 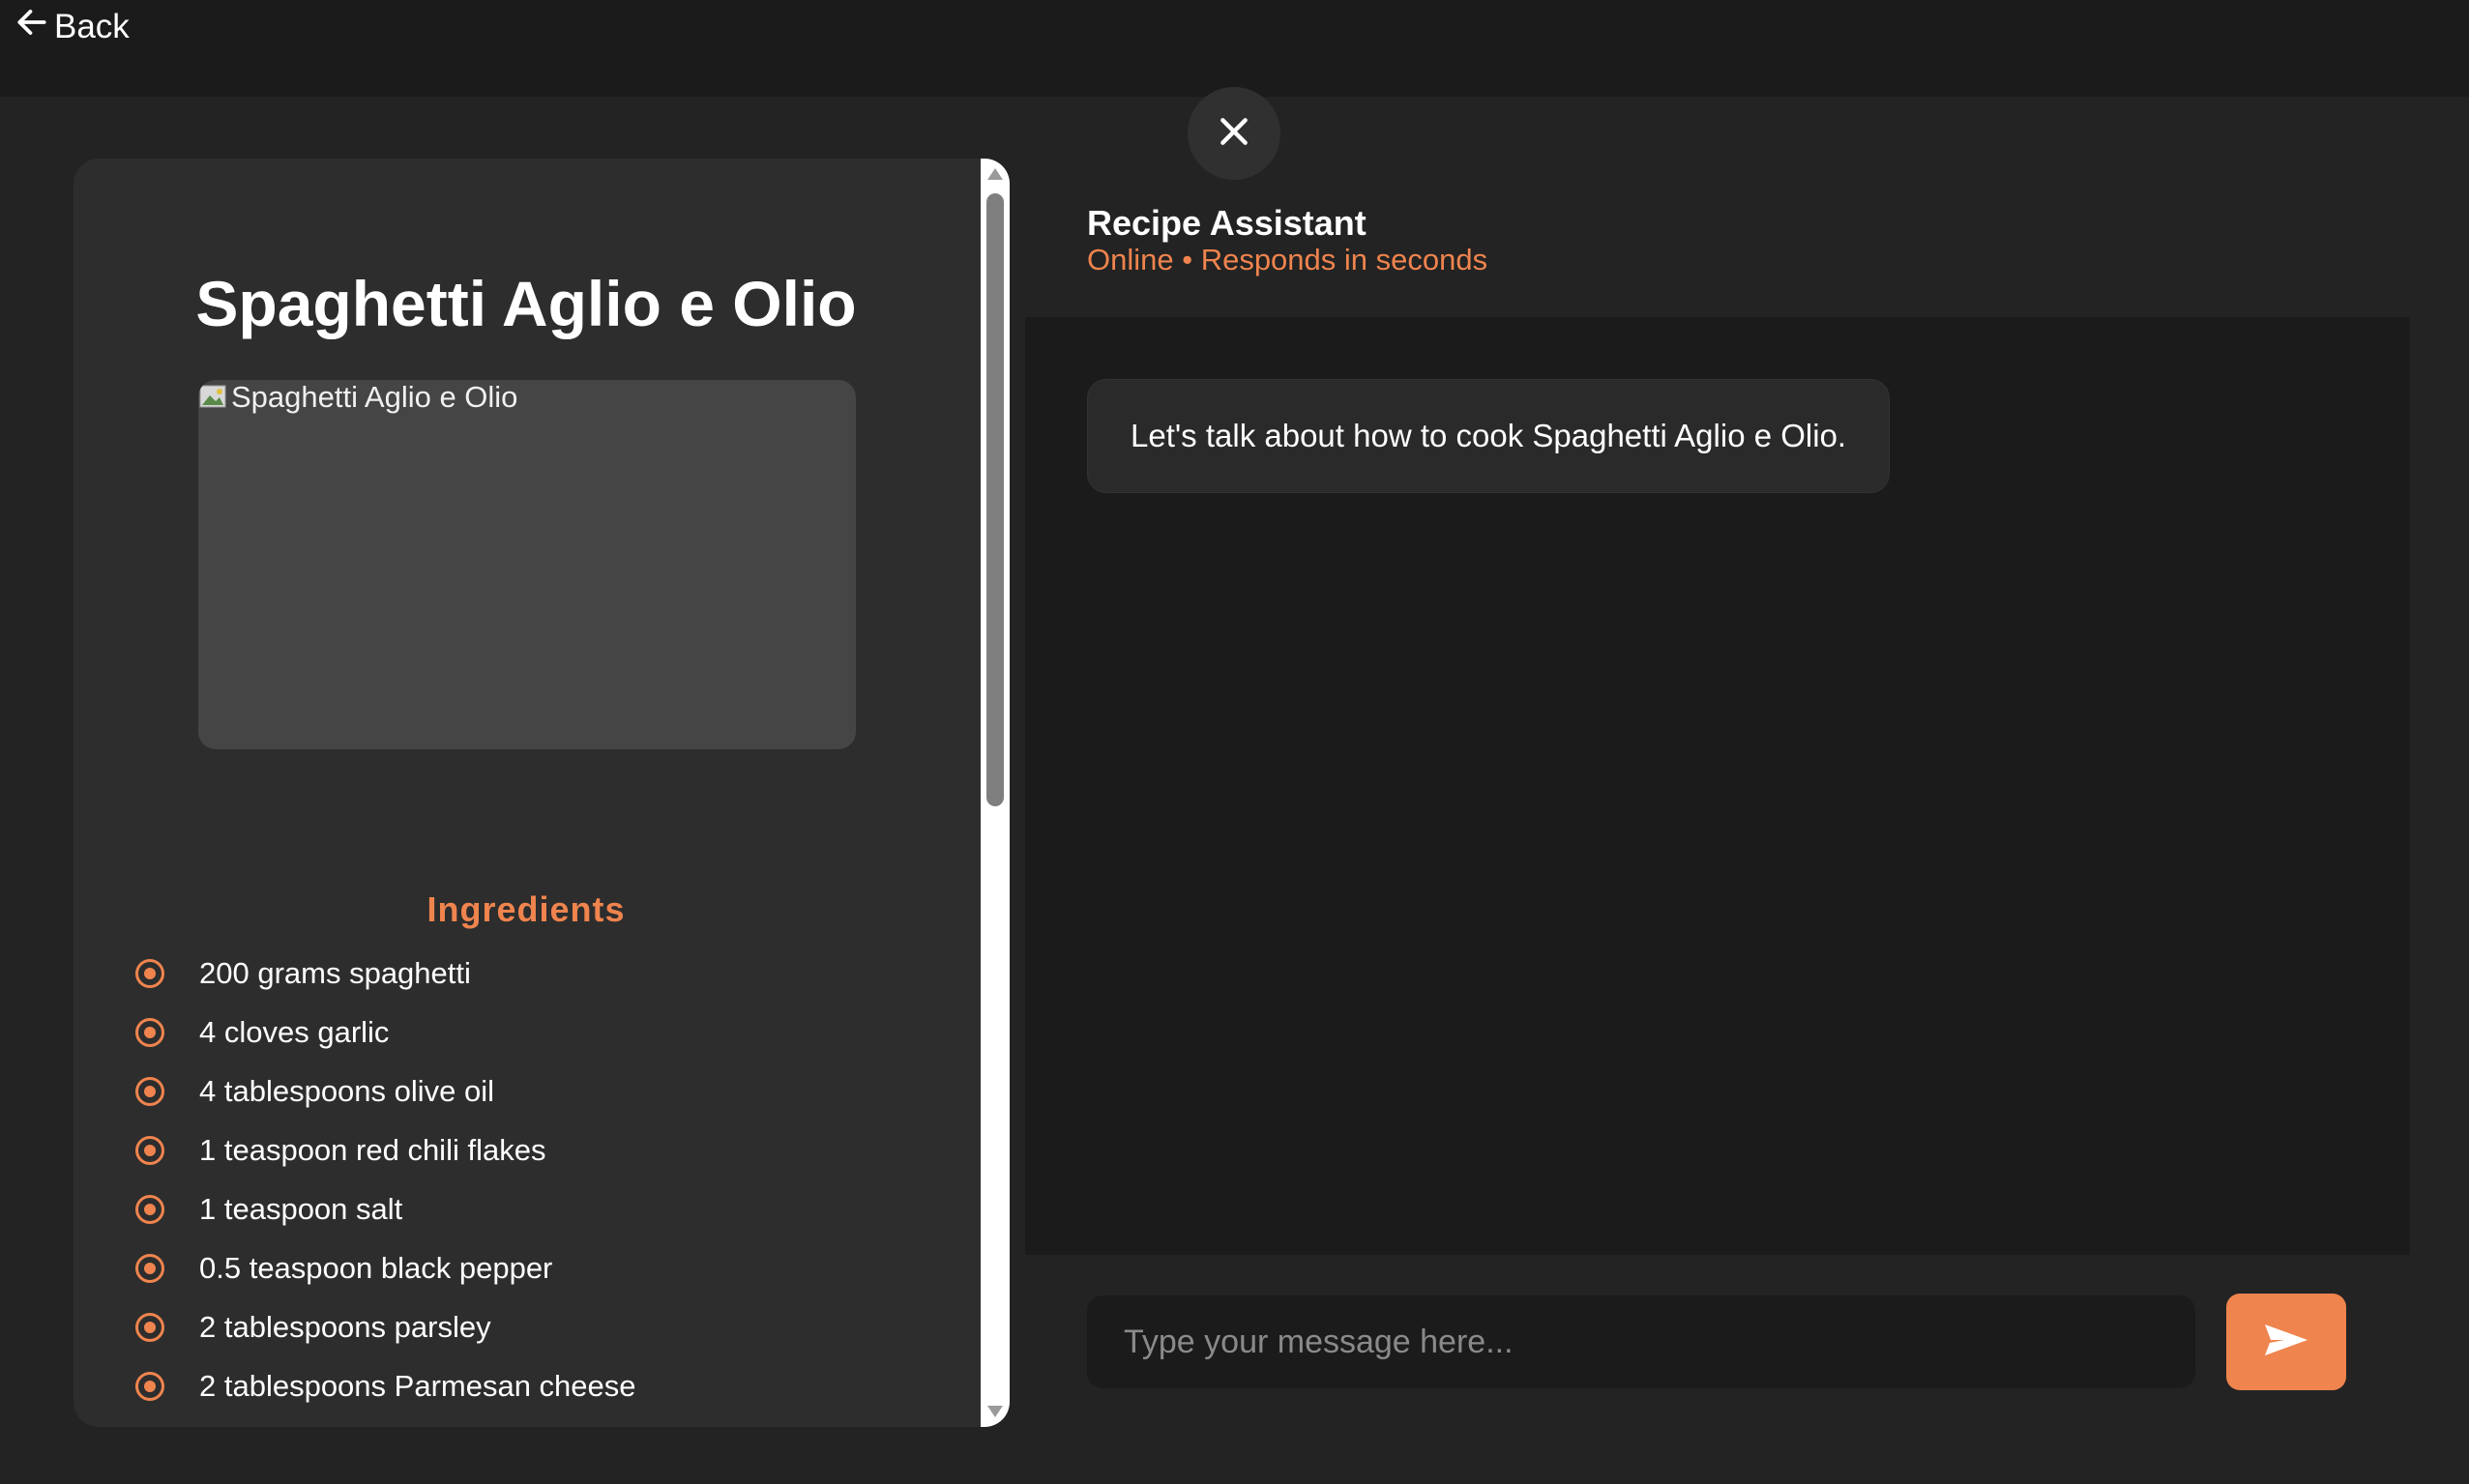 I want to click on top-bar: Back, so click(x=1234, y=48).